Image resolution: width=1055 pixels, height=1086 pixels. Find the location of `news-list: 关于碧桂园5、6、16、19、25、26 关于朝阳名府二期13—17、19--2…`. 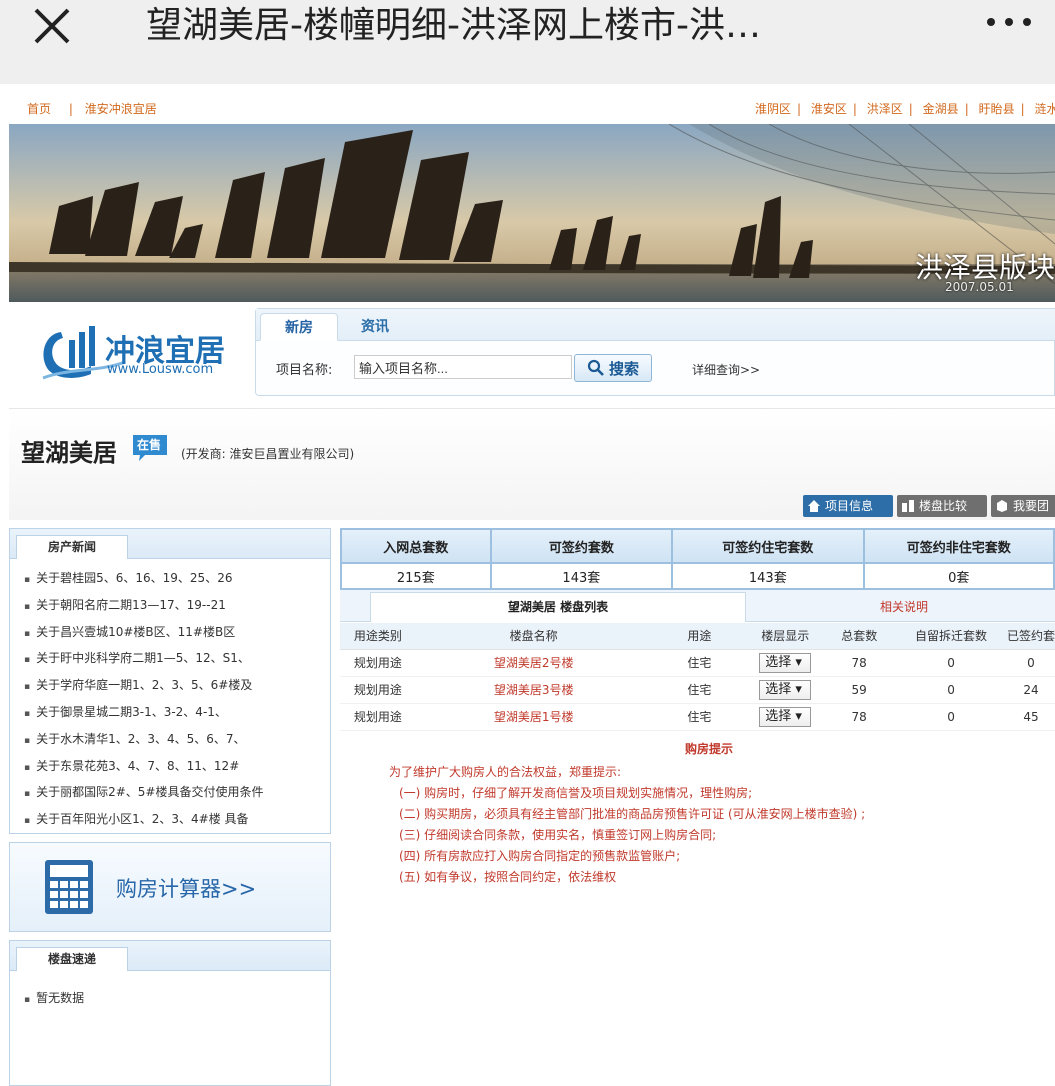

news-list: 关于碧桂园5、6、16、19、25、26 关于朝阳名府二期13—17、19--2… is located at coordinates (170, 696).